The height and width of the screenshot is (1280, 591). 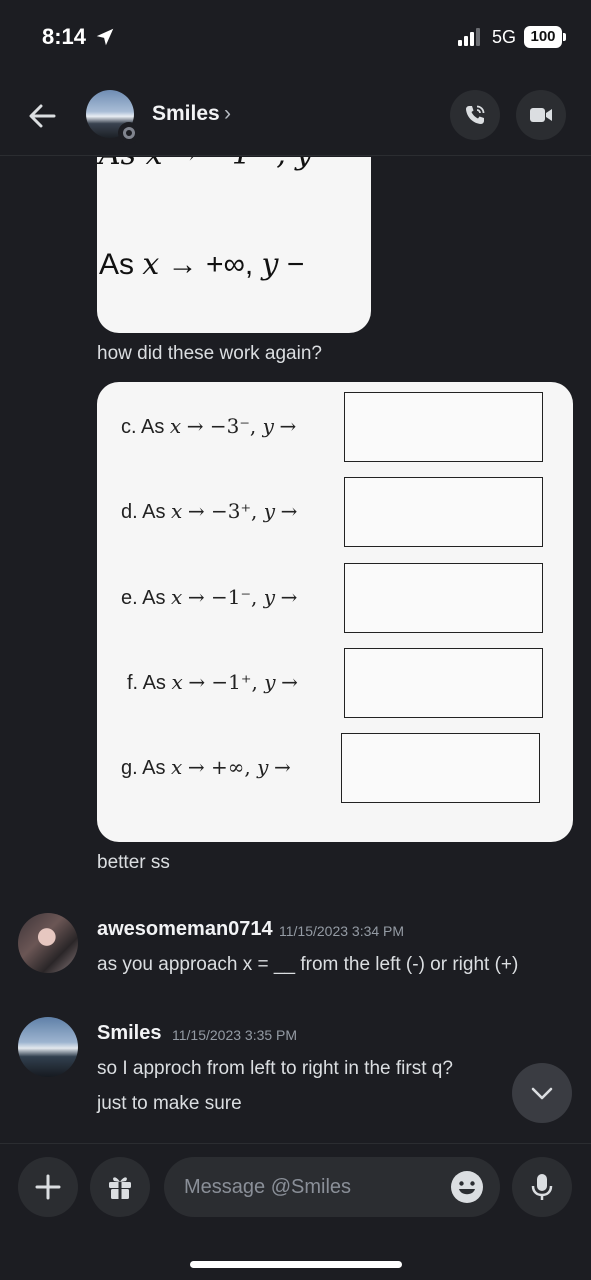 I want to click on image-text-part: y, so click(x=270, y=264).